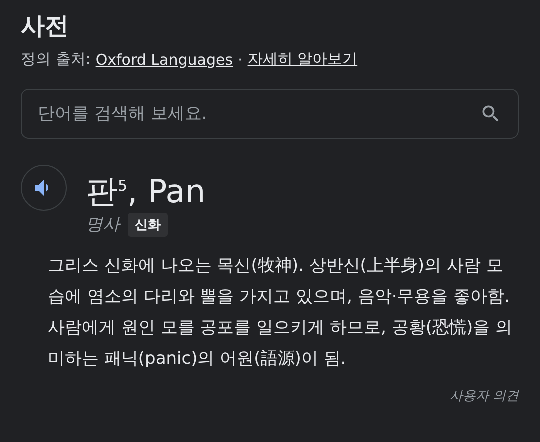  What do you see at coordinates (165, 59) in the screenshot?
I see `source-link: Oxford Languages` at bounding box center [165, 59].